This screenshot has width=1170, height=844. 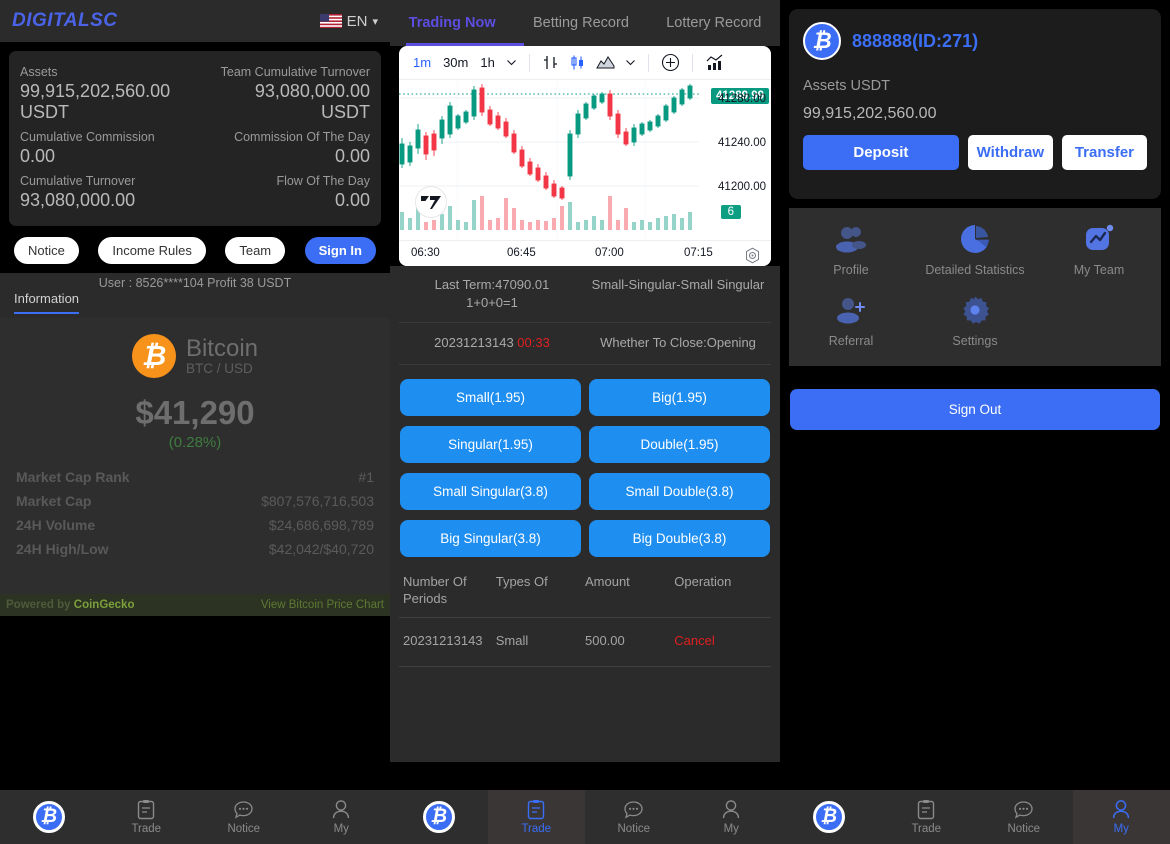 I want to click on menu-label-referral: Referral, so click(x=851, y=341).